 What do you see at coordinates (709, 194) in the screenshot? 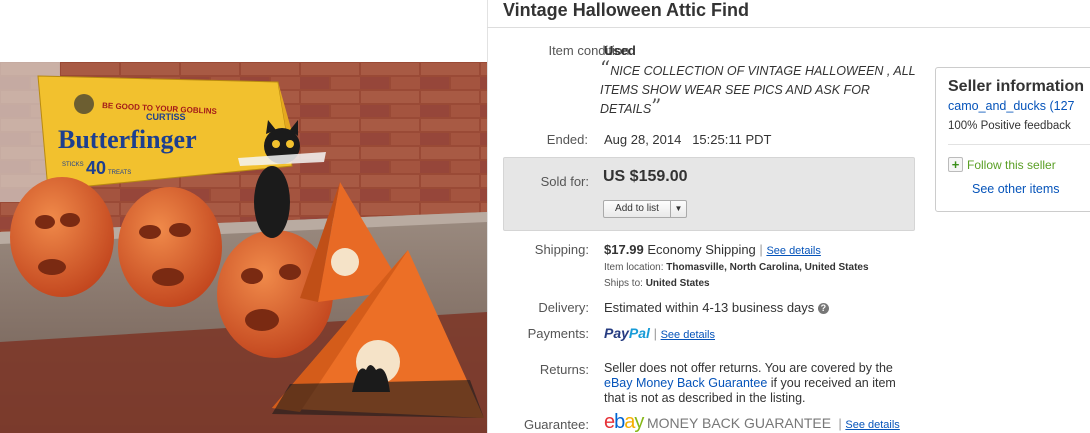
I see `sold-box` at bounding box center [709, 194].